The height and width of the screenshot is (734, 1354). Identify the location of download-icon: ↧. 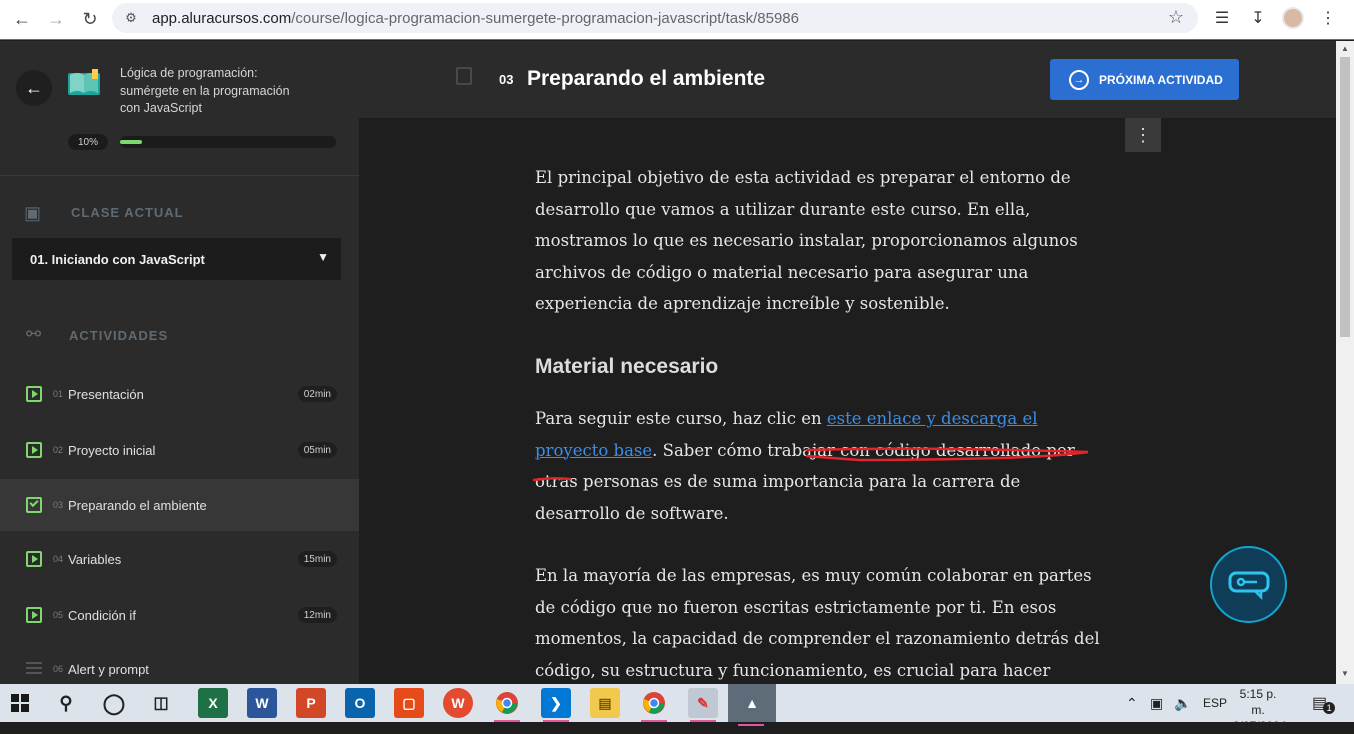
(1258, 18).